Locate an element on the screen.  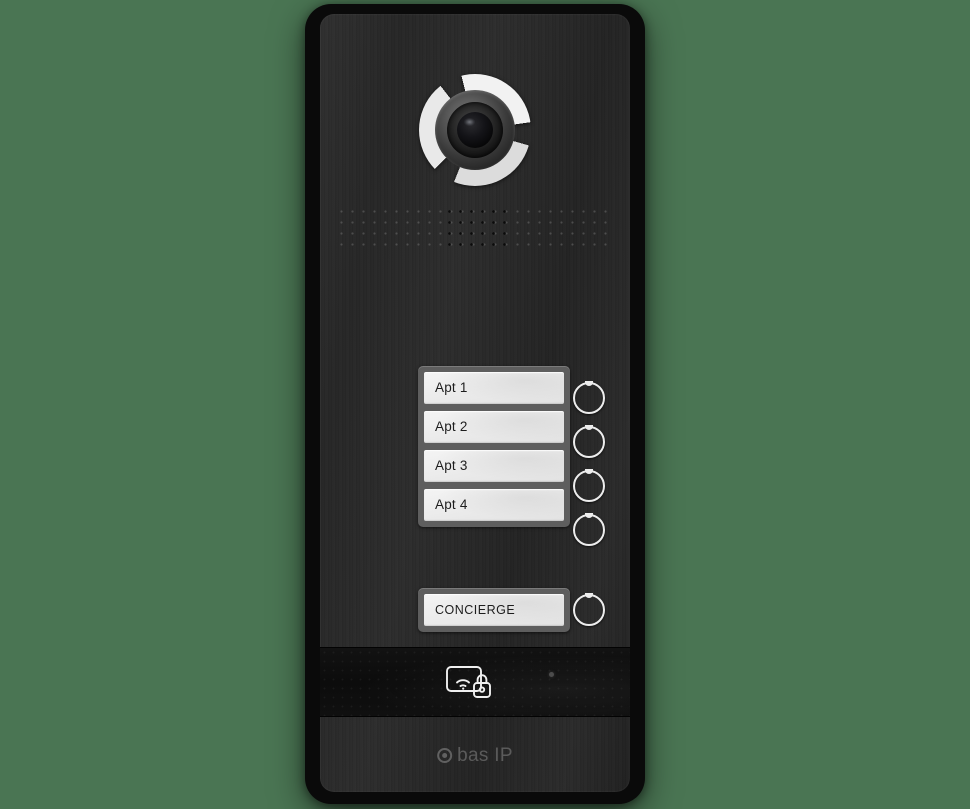
concierge-nameplate-group: CONCIERGE is located at coordinates (494, 610).